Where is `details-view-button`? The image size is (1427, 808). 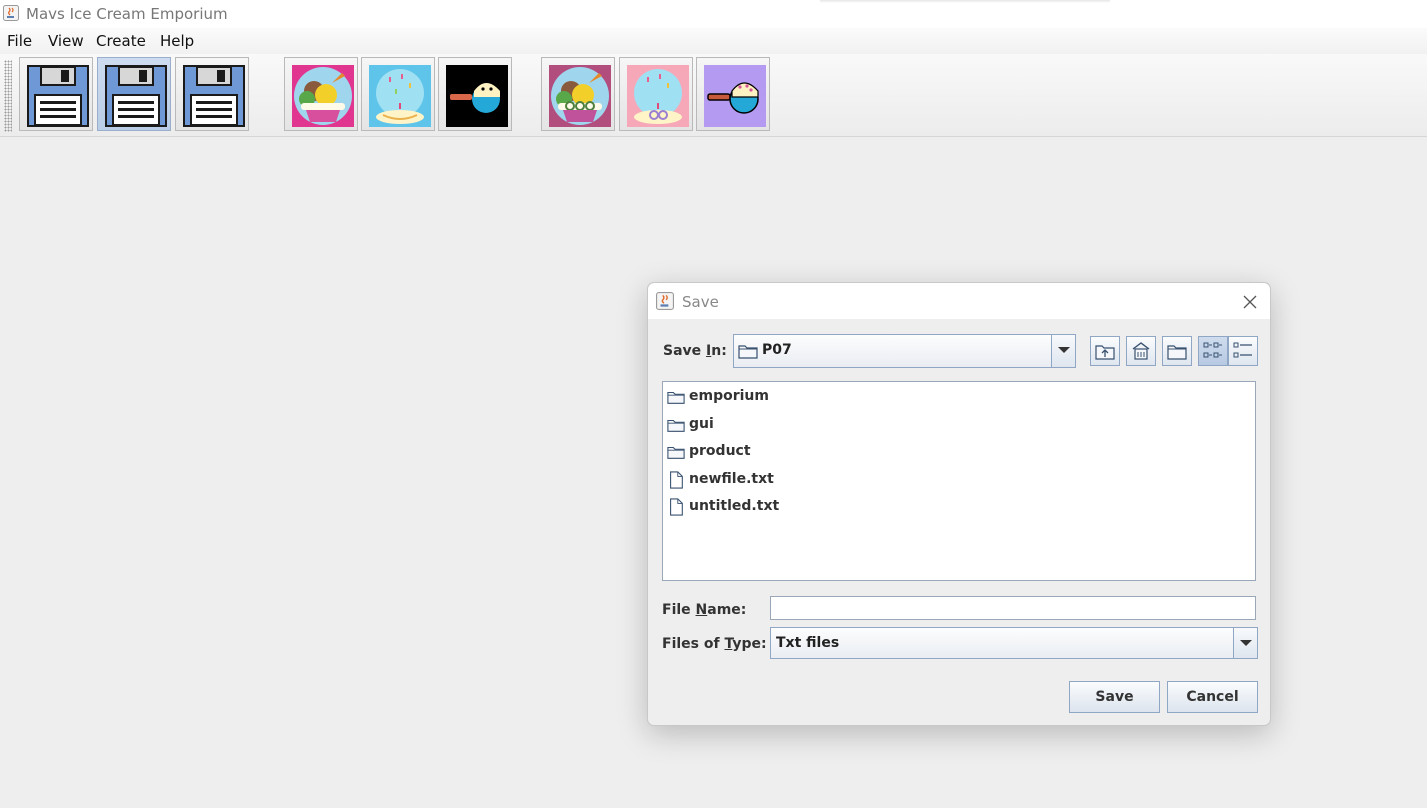 details-view-button is located at coordinates (1243, 351).